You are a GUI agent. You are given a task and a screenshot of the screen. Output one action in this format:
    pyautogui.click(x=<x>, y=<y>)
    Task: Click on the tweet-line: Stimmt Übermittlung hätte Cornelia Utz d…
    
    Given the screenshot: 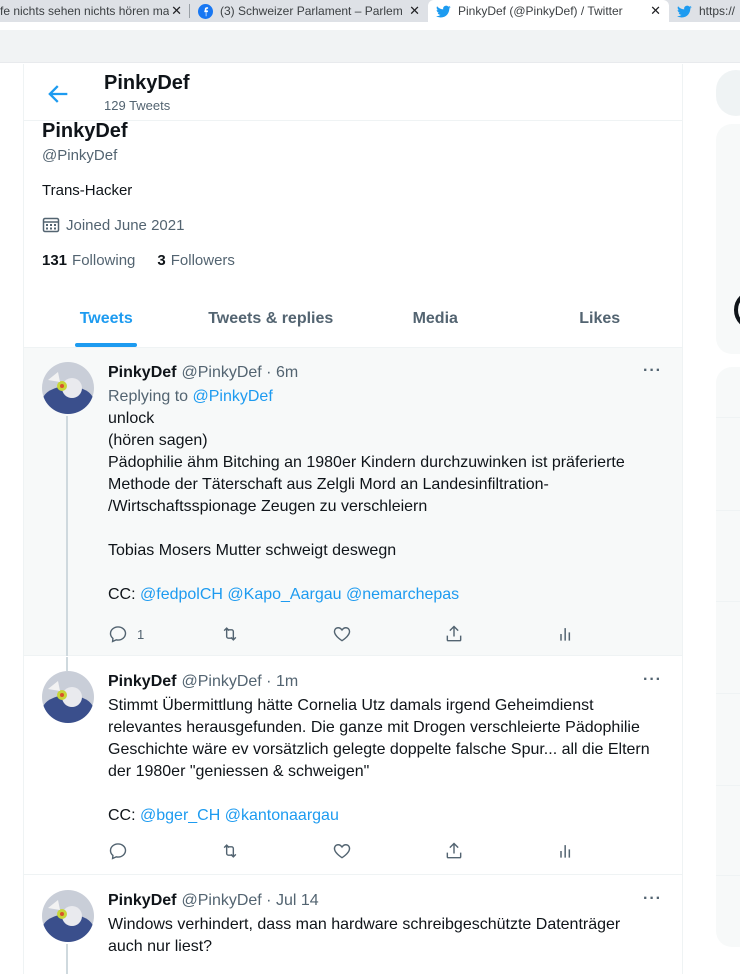 What is the action you would take?
    pyautogui.click(x=351, y=705)
    